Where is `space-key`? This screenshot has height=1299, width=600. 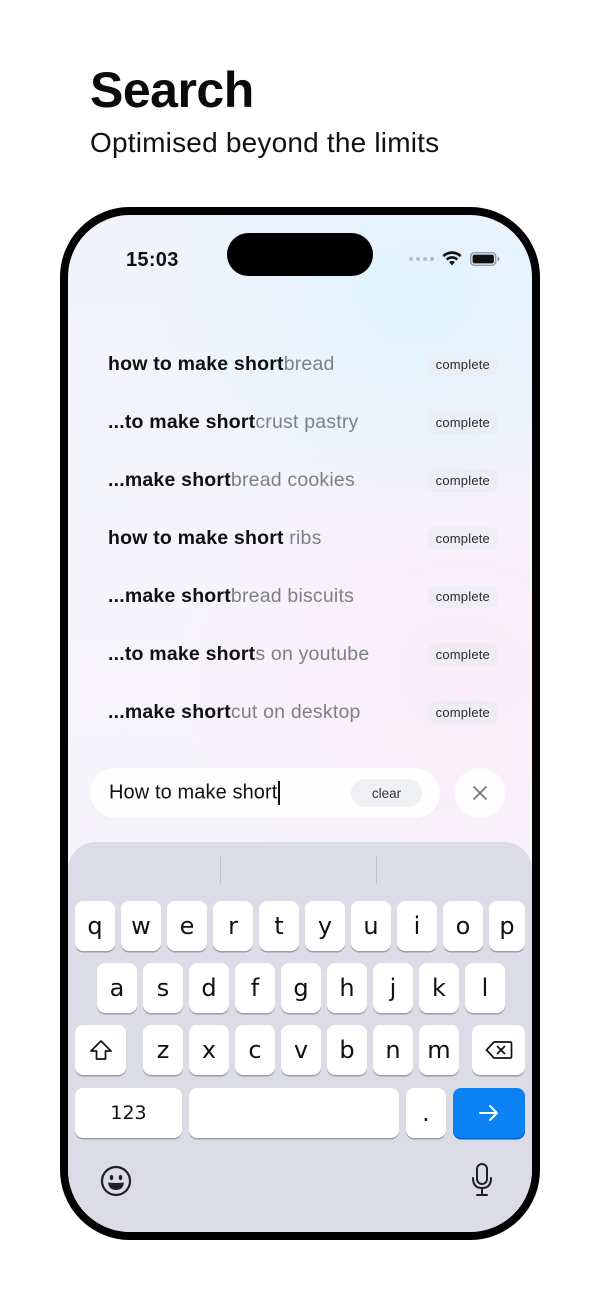 space-key is located at coordinates (294, 1113).